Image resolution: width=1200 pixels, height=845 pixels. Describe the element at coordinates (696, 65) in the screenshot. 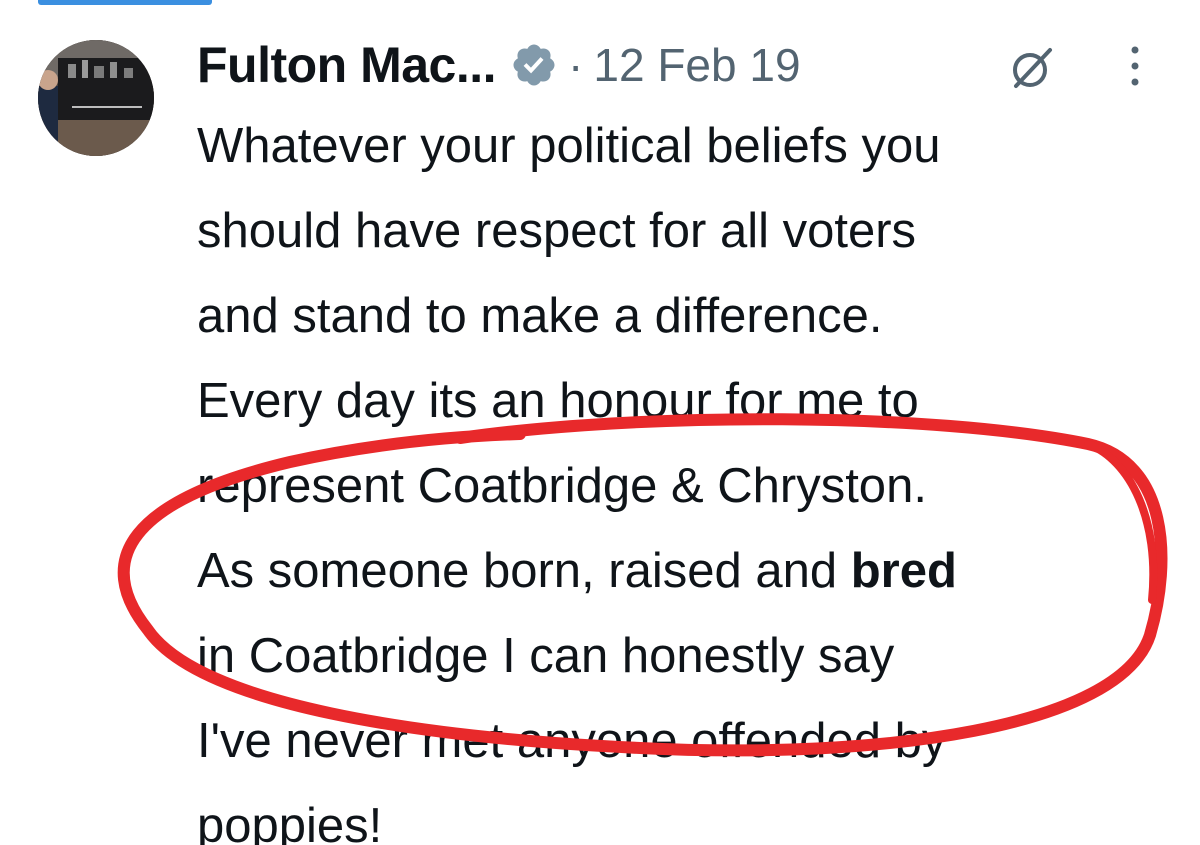

I see `tweet-timestamp: 12 Feb 19` at that location.